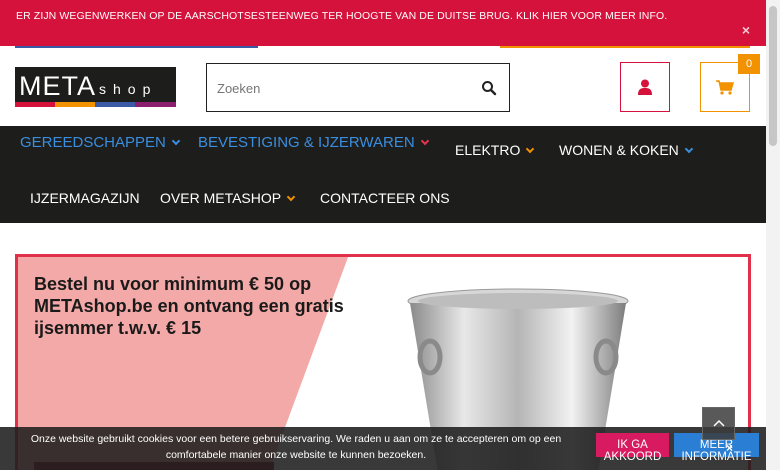 This screenshot has height=470, width=780. I want to click on nav-item-label: GEREEDSCHAPPEN, so click(93, 142).